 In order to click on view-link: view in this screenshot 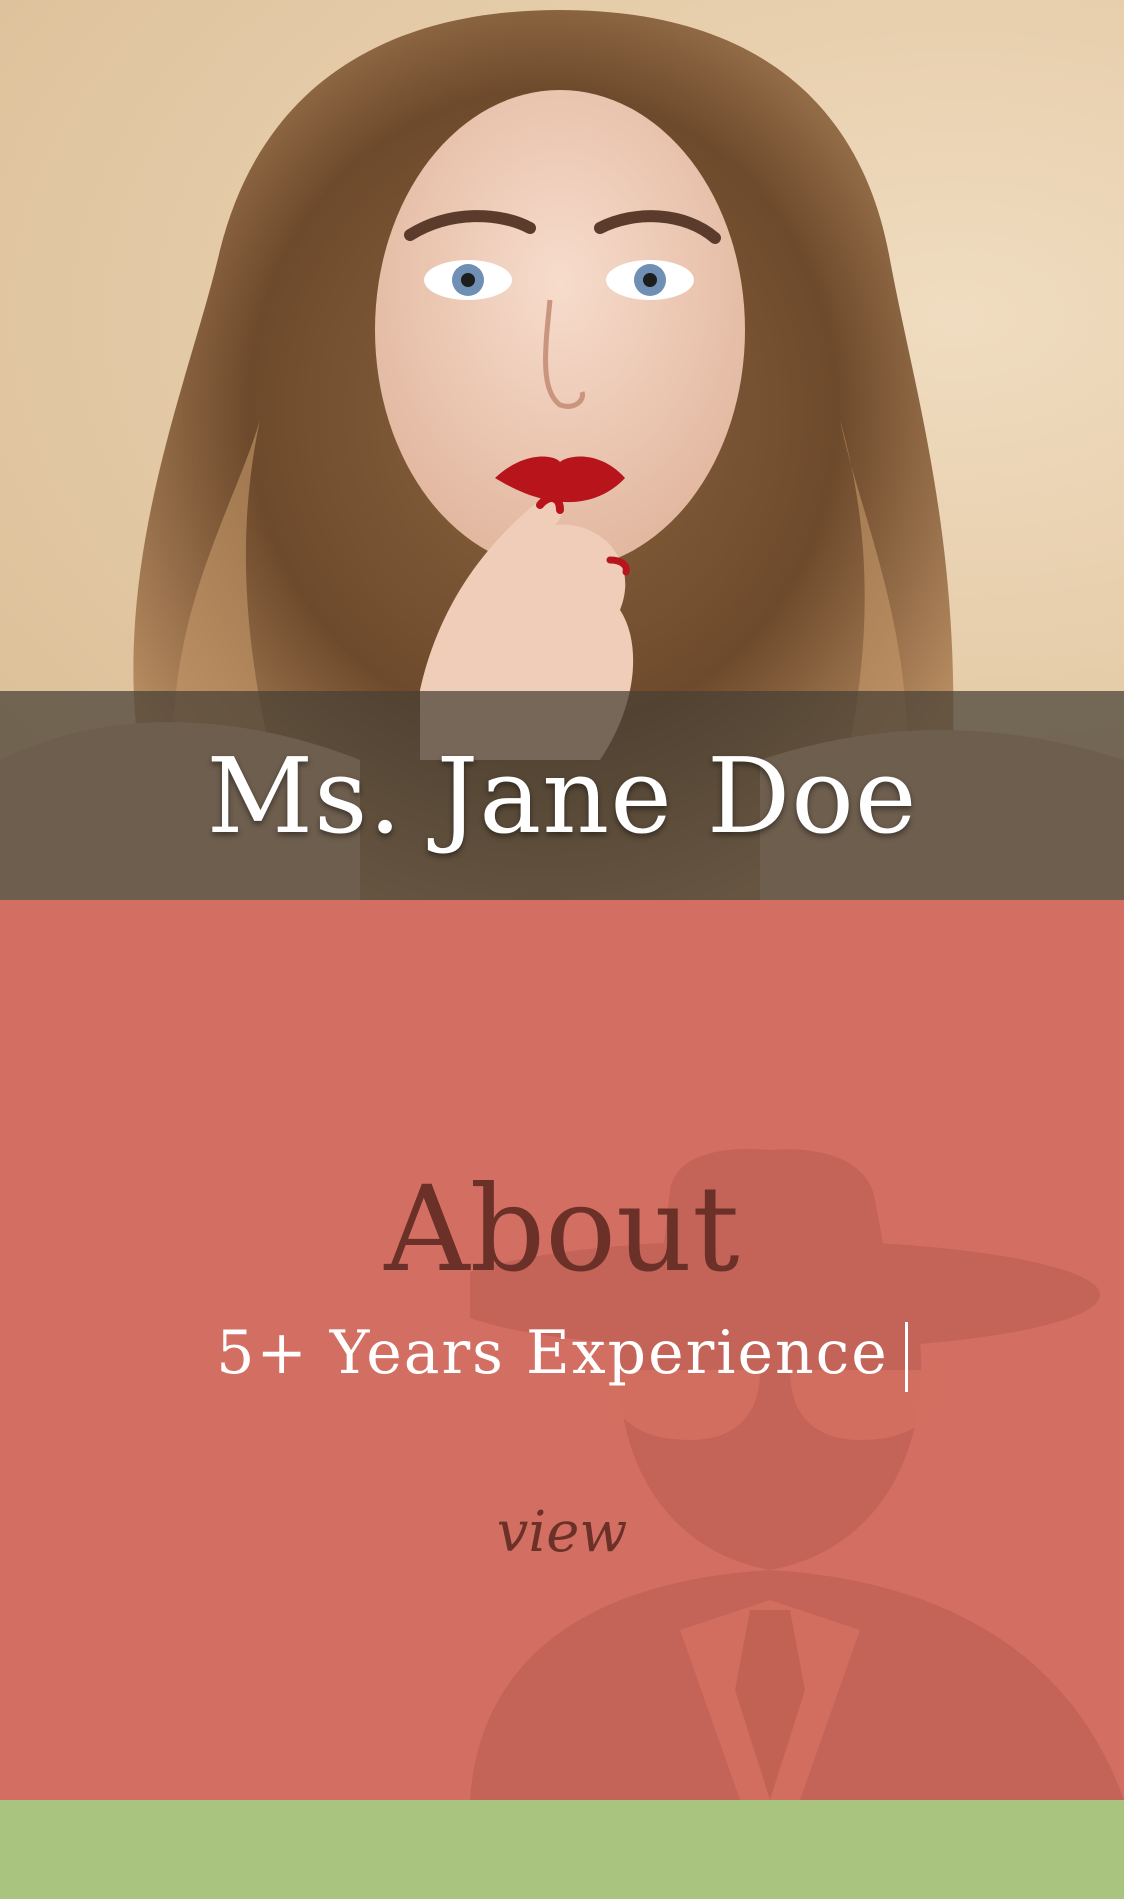, I will do `click(562, 1532)`.